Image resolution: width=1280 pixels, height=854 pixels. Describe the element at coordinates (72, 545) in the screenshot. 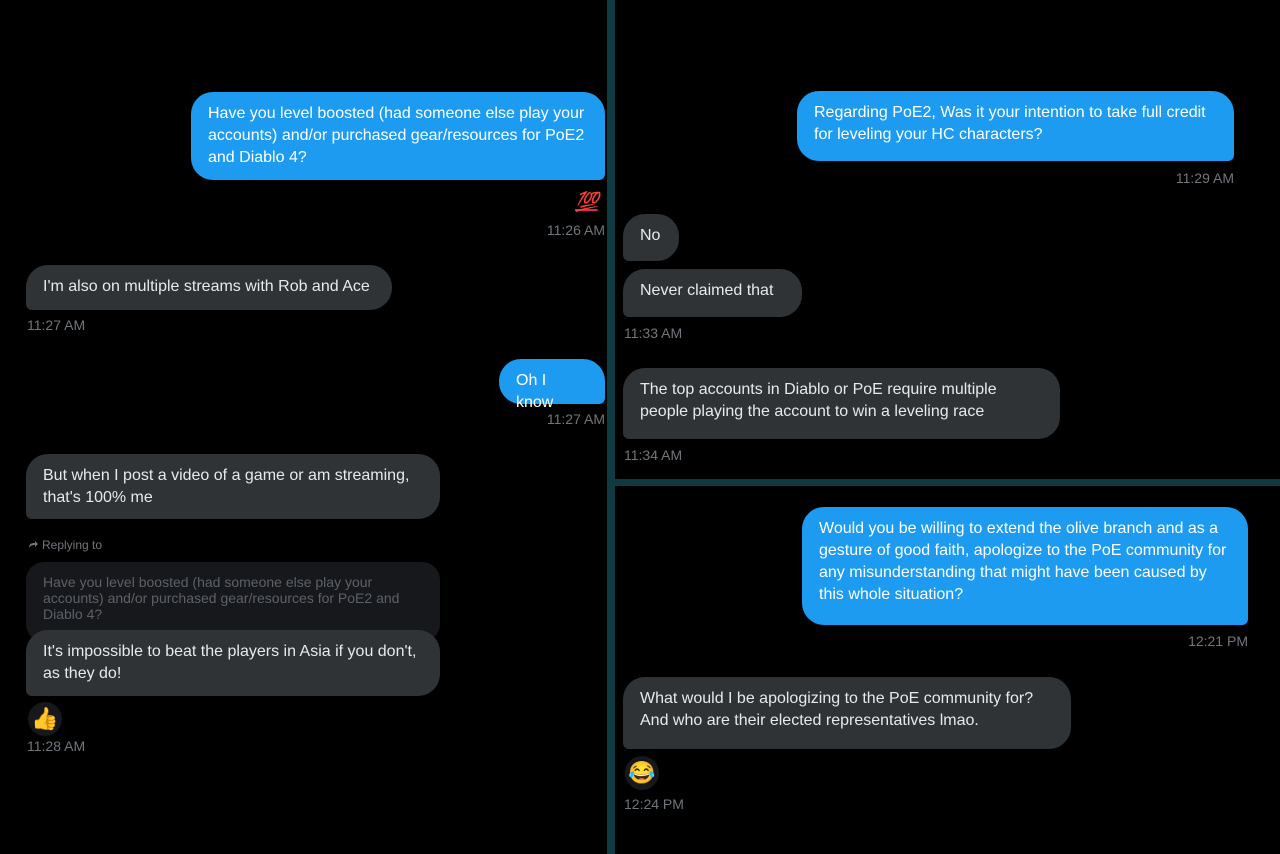

I see `replying-to-text: Replying to` at that location.